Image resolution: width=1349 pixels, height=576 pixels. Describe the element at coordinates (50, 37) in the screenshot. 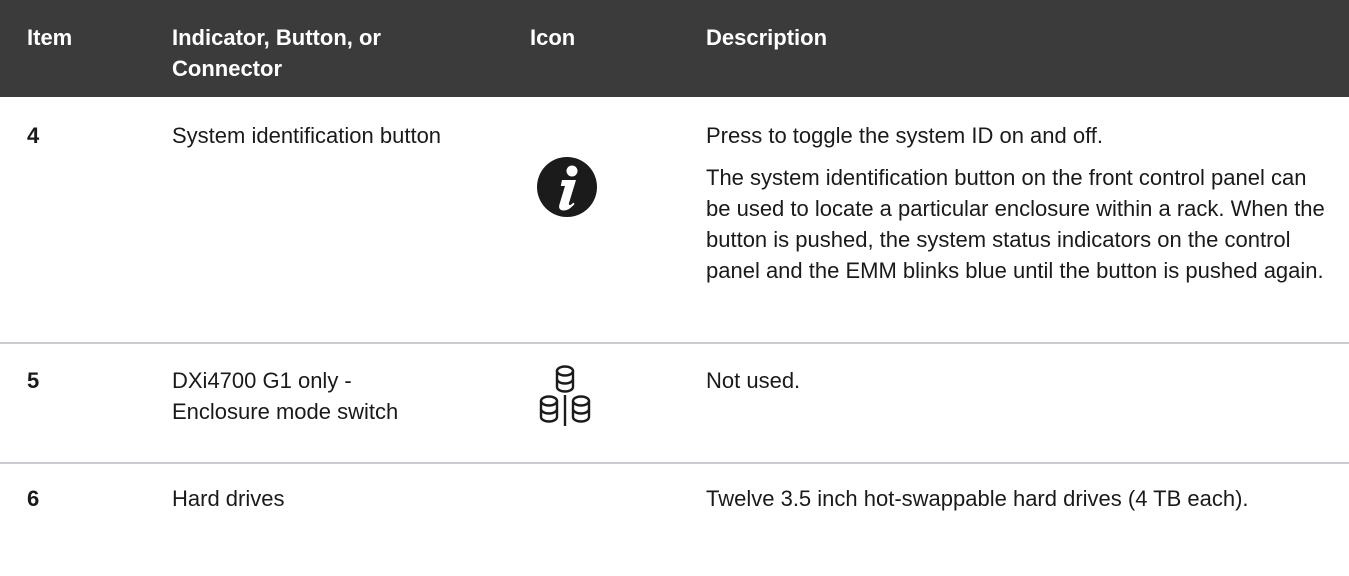

I see `header-item: Item` at that location.